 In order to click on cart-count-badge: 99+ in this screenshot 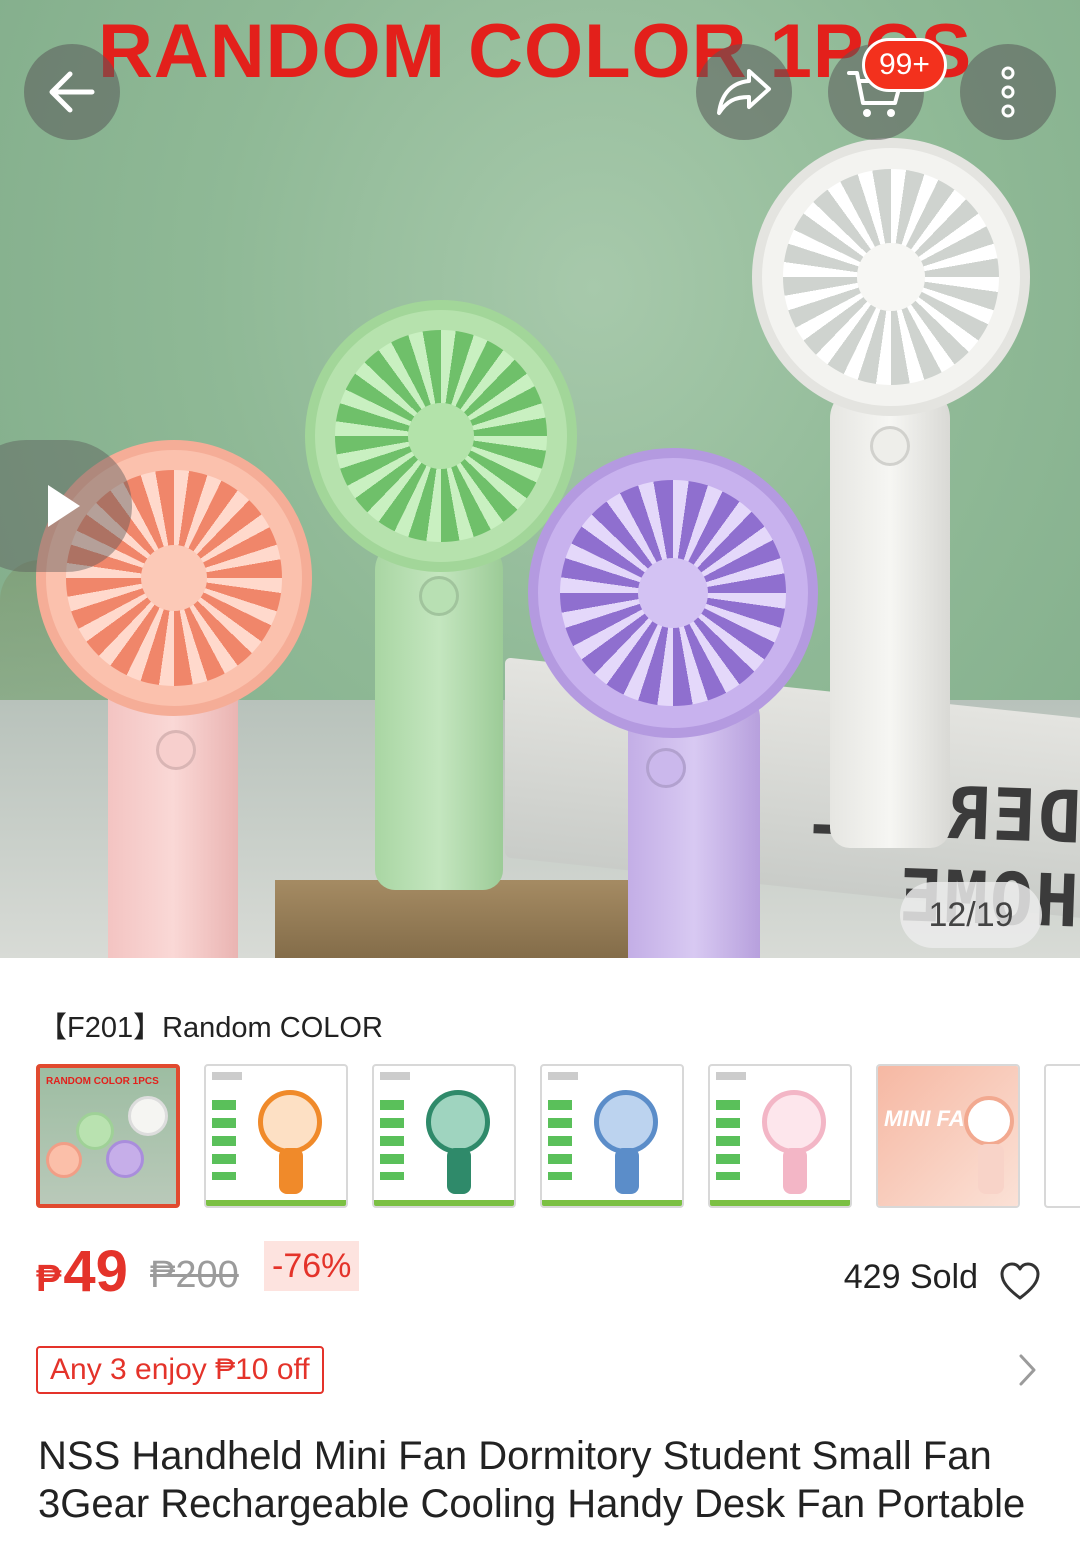, I will do `click(904, 65)`.